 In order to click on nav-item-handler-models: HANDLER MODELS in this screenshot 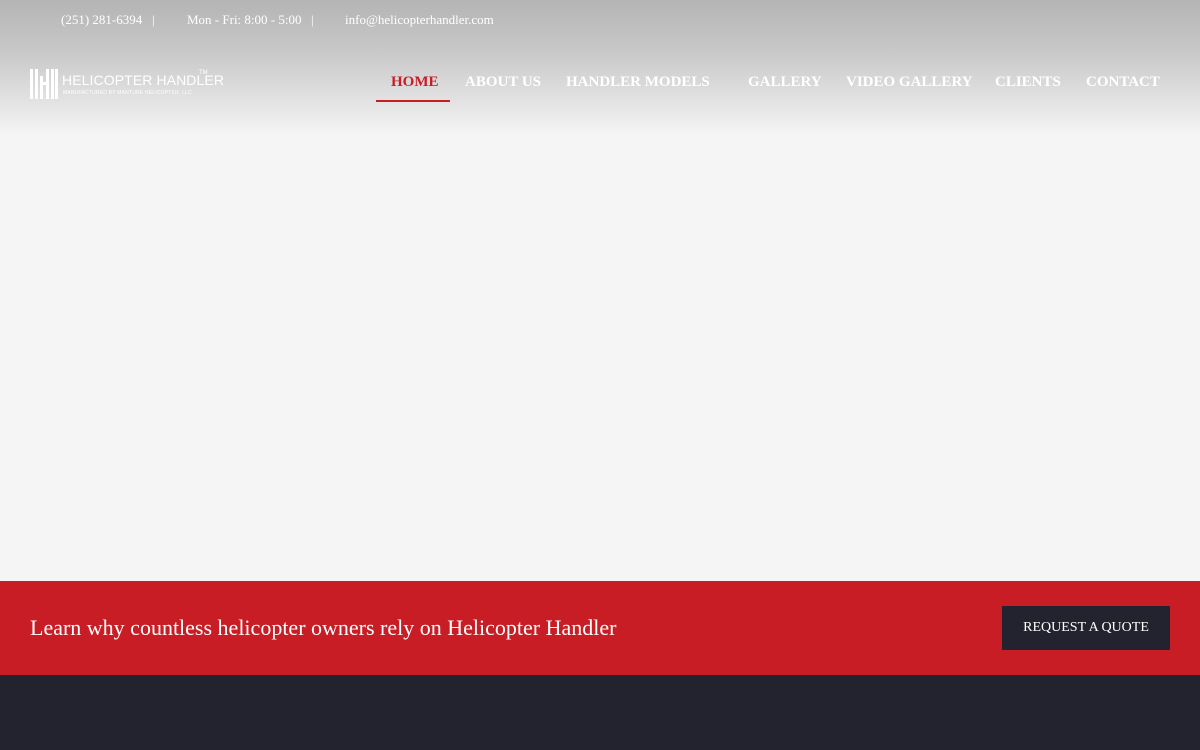, I will do `click(638, 82)`.